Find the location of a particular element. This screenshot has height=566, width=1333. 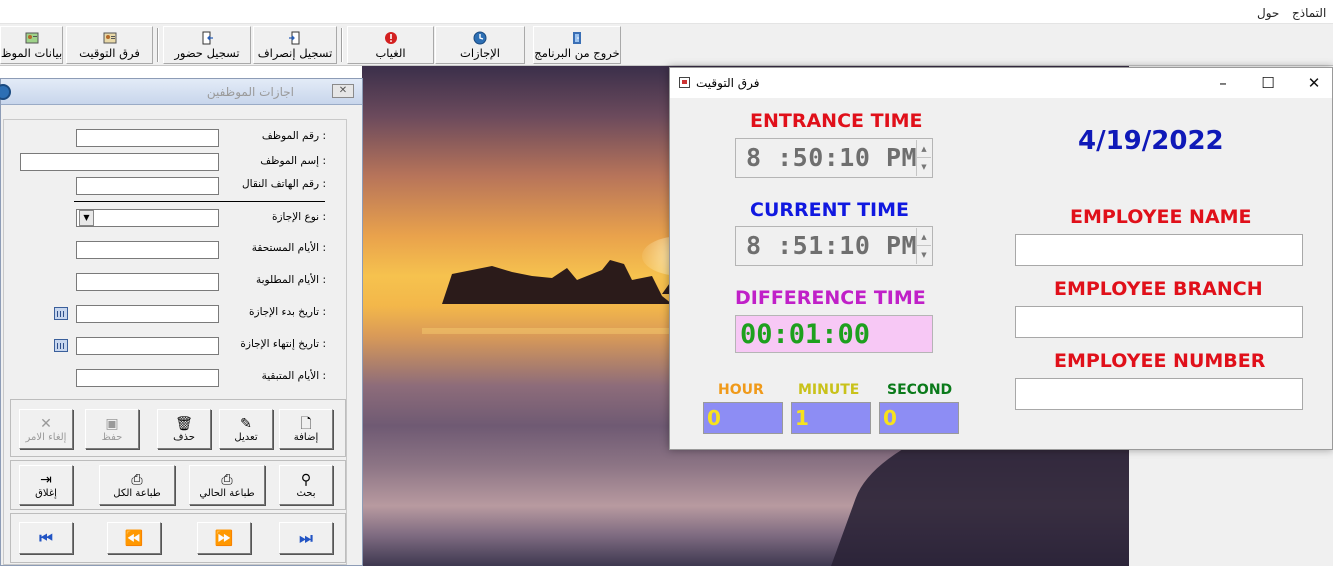

clock-icon is located at coordinates (5, 92).